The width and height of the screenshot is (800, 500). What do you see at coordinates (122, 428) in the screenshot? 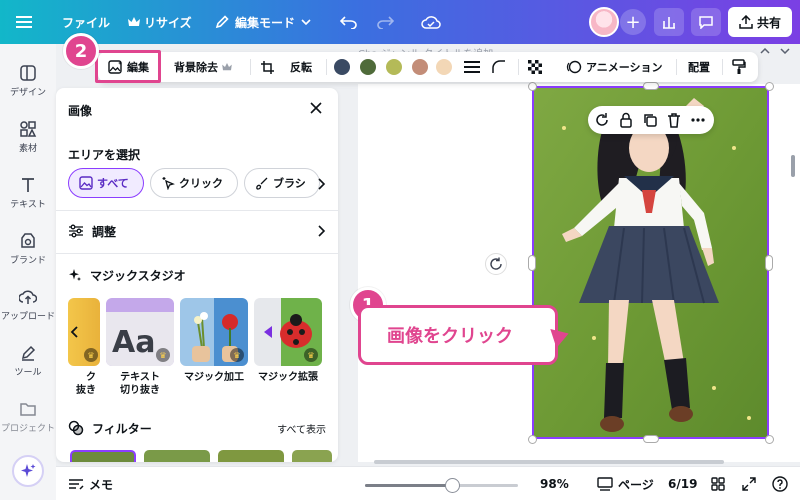
I see `filter-label: フィルター` at bounding box center [122, 428].